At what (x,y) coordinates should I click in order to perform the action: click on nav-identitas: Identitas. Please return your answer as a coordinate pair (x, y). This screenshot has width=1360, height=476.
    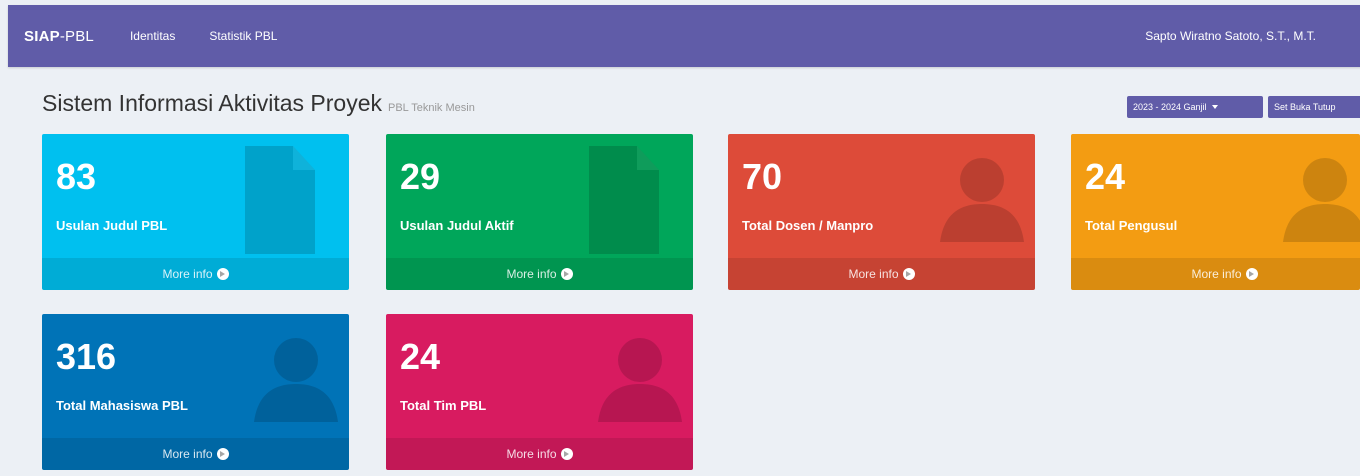
    Looking at the image, I should click on (152, 36).